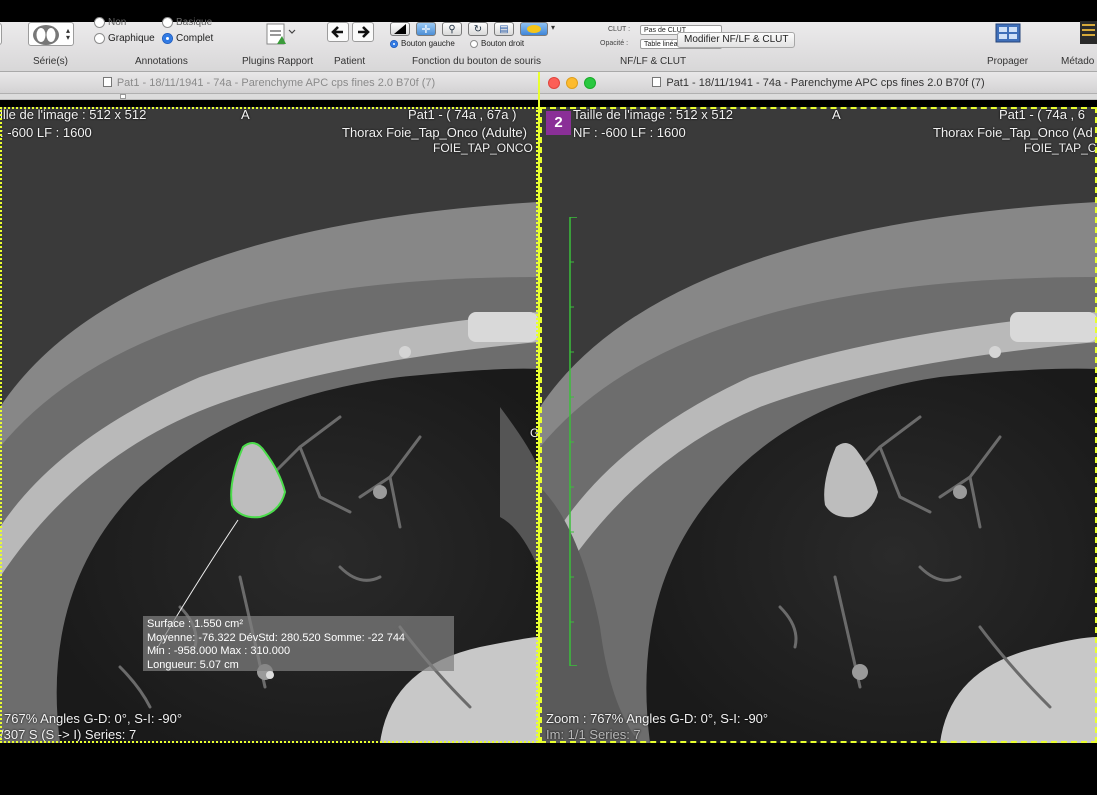  Describe the element at coordinates (193, 664) in the screenshot. I see `roi-length: Longueur: 5.07 cm` at that location.